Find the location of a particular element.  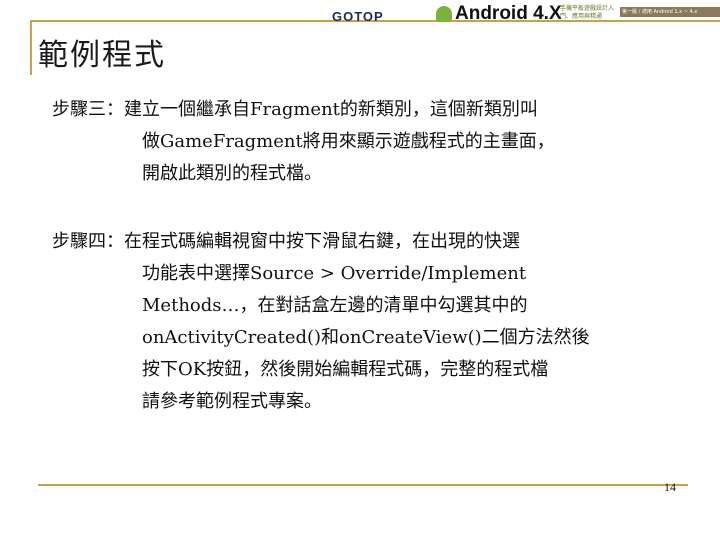

step-line: Methods…，在對話盒左邊的清單中勾選其中的 is located at coordinates (335, 305).